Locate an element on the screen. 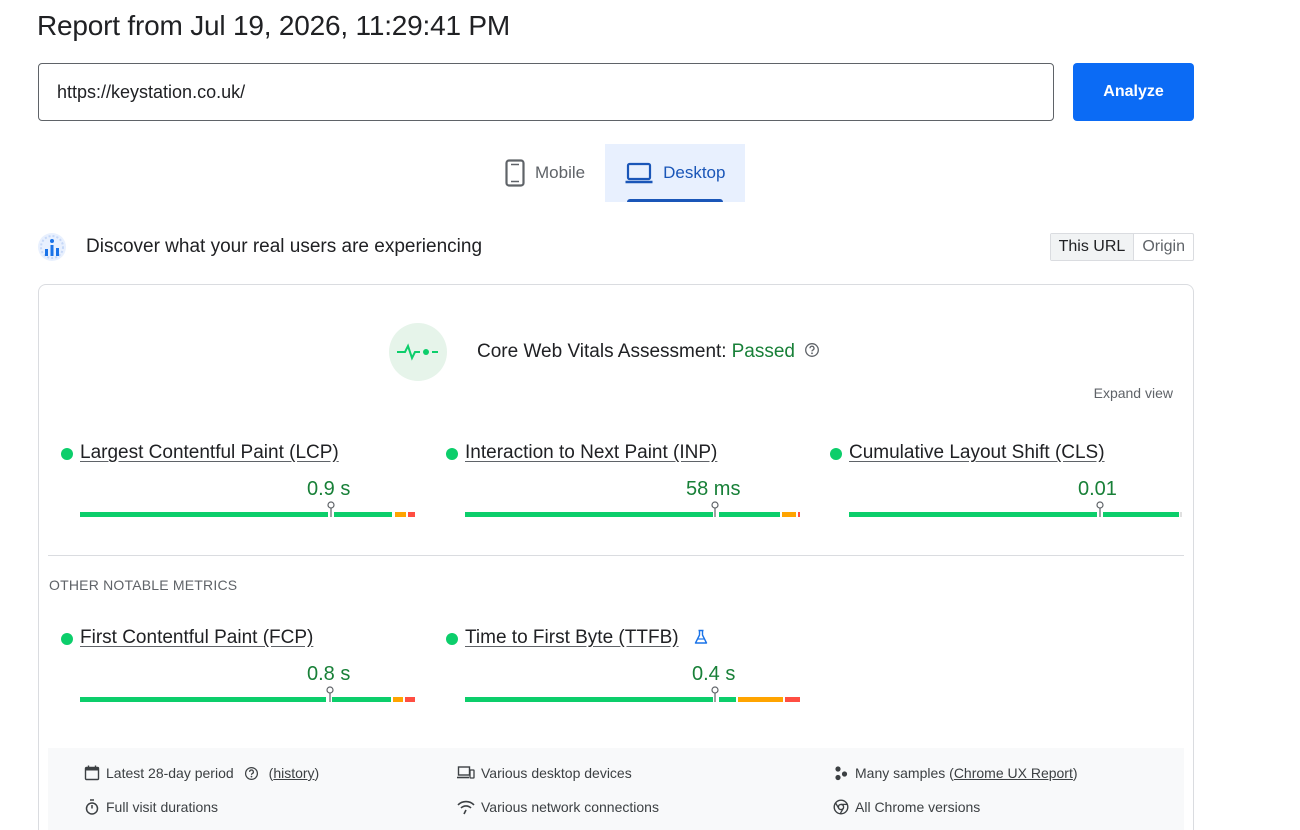 This screenshot has height=830, width=1300. experimental-flask-icon is located at coordinates (701, 639).